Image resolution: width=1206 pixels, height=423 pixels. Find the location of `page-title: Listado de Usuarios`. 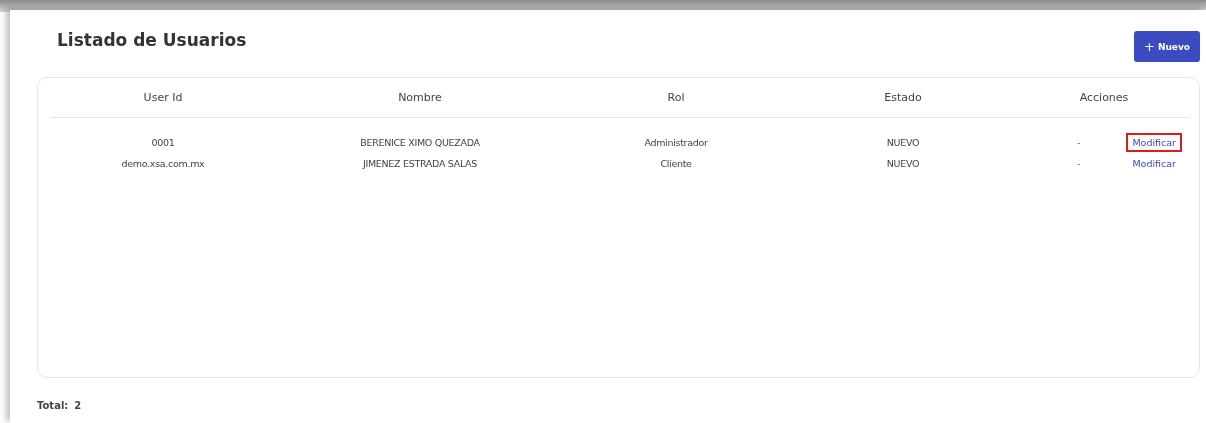

page-title: Listado de Usuarios is located at coordinates (152, 40).